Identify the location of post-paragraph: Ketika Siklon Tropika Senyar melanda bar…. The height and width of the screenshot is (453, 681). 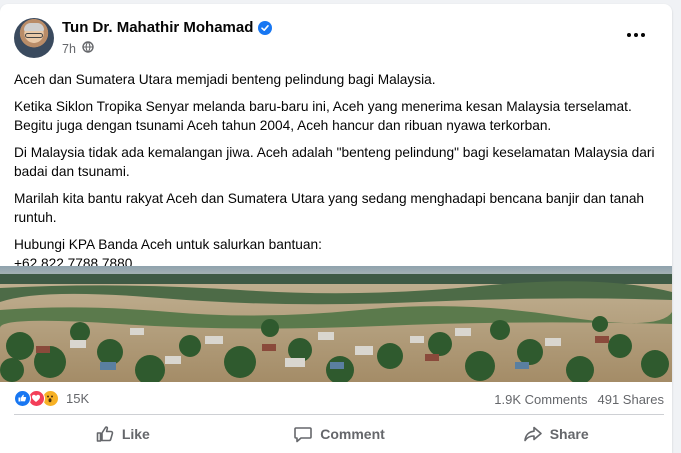
(323, 116).